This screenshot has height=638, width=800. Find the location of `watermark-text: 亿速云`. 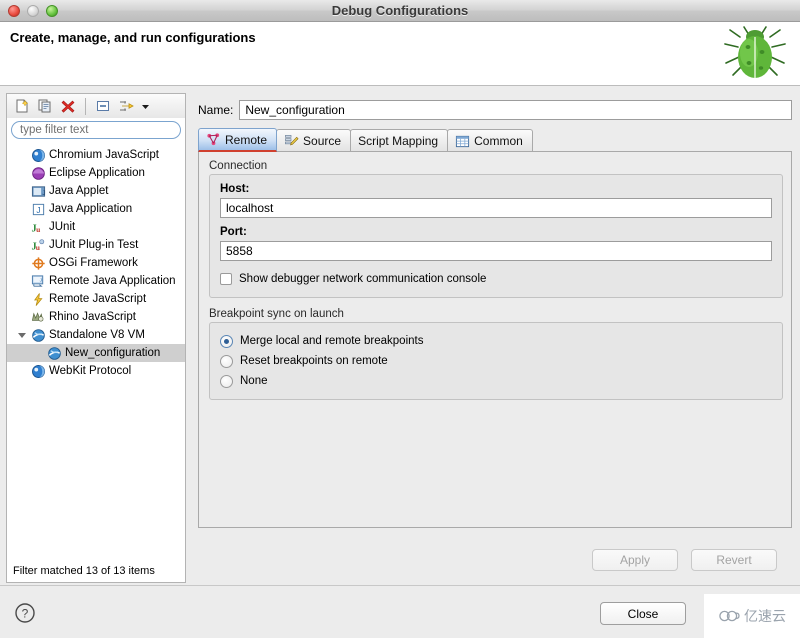

watermark-text: 亿速云 is located at coordinates (765, 616).